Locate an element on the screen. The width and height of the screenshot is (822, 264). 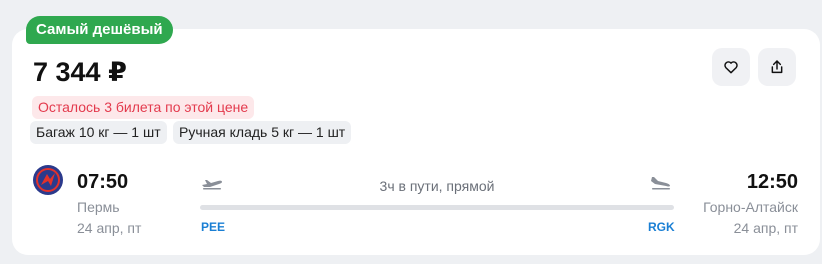
route-progress-line is located at coordinates (437, 207).